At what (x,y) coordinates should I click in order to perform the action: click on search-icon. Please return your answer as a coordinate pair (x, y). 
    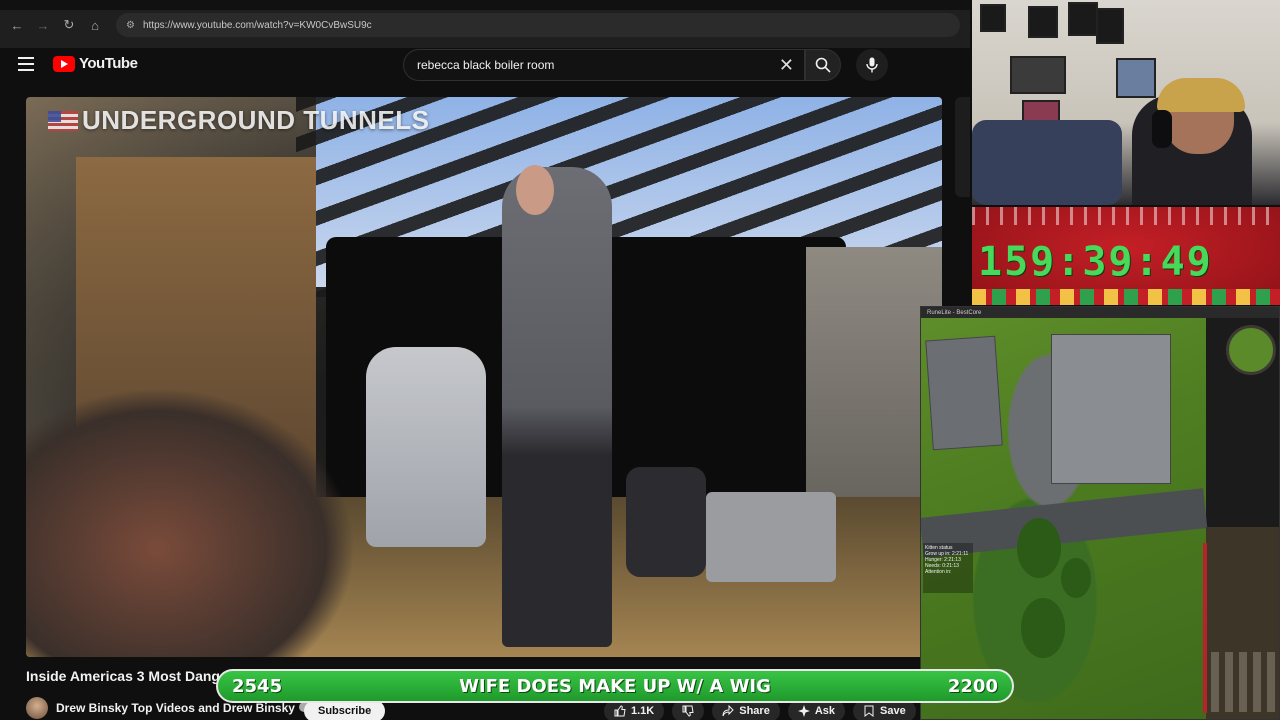
    Looking at the image, I should click on (823, 65).